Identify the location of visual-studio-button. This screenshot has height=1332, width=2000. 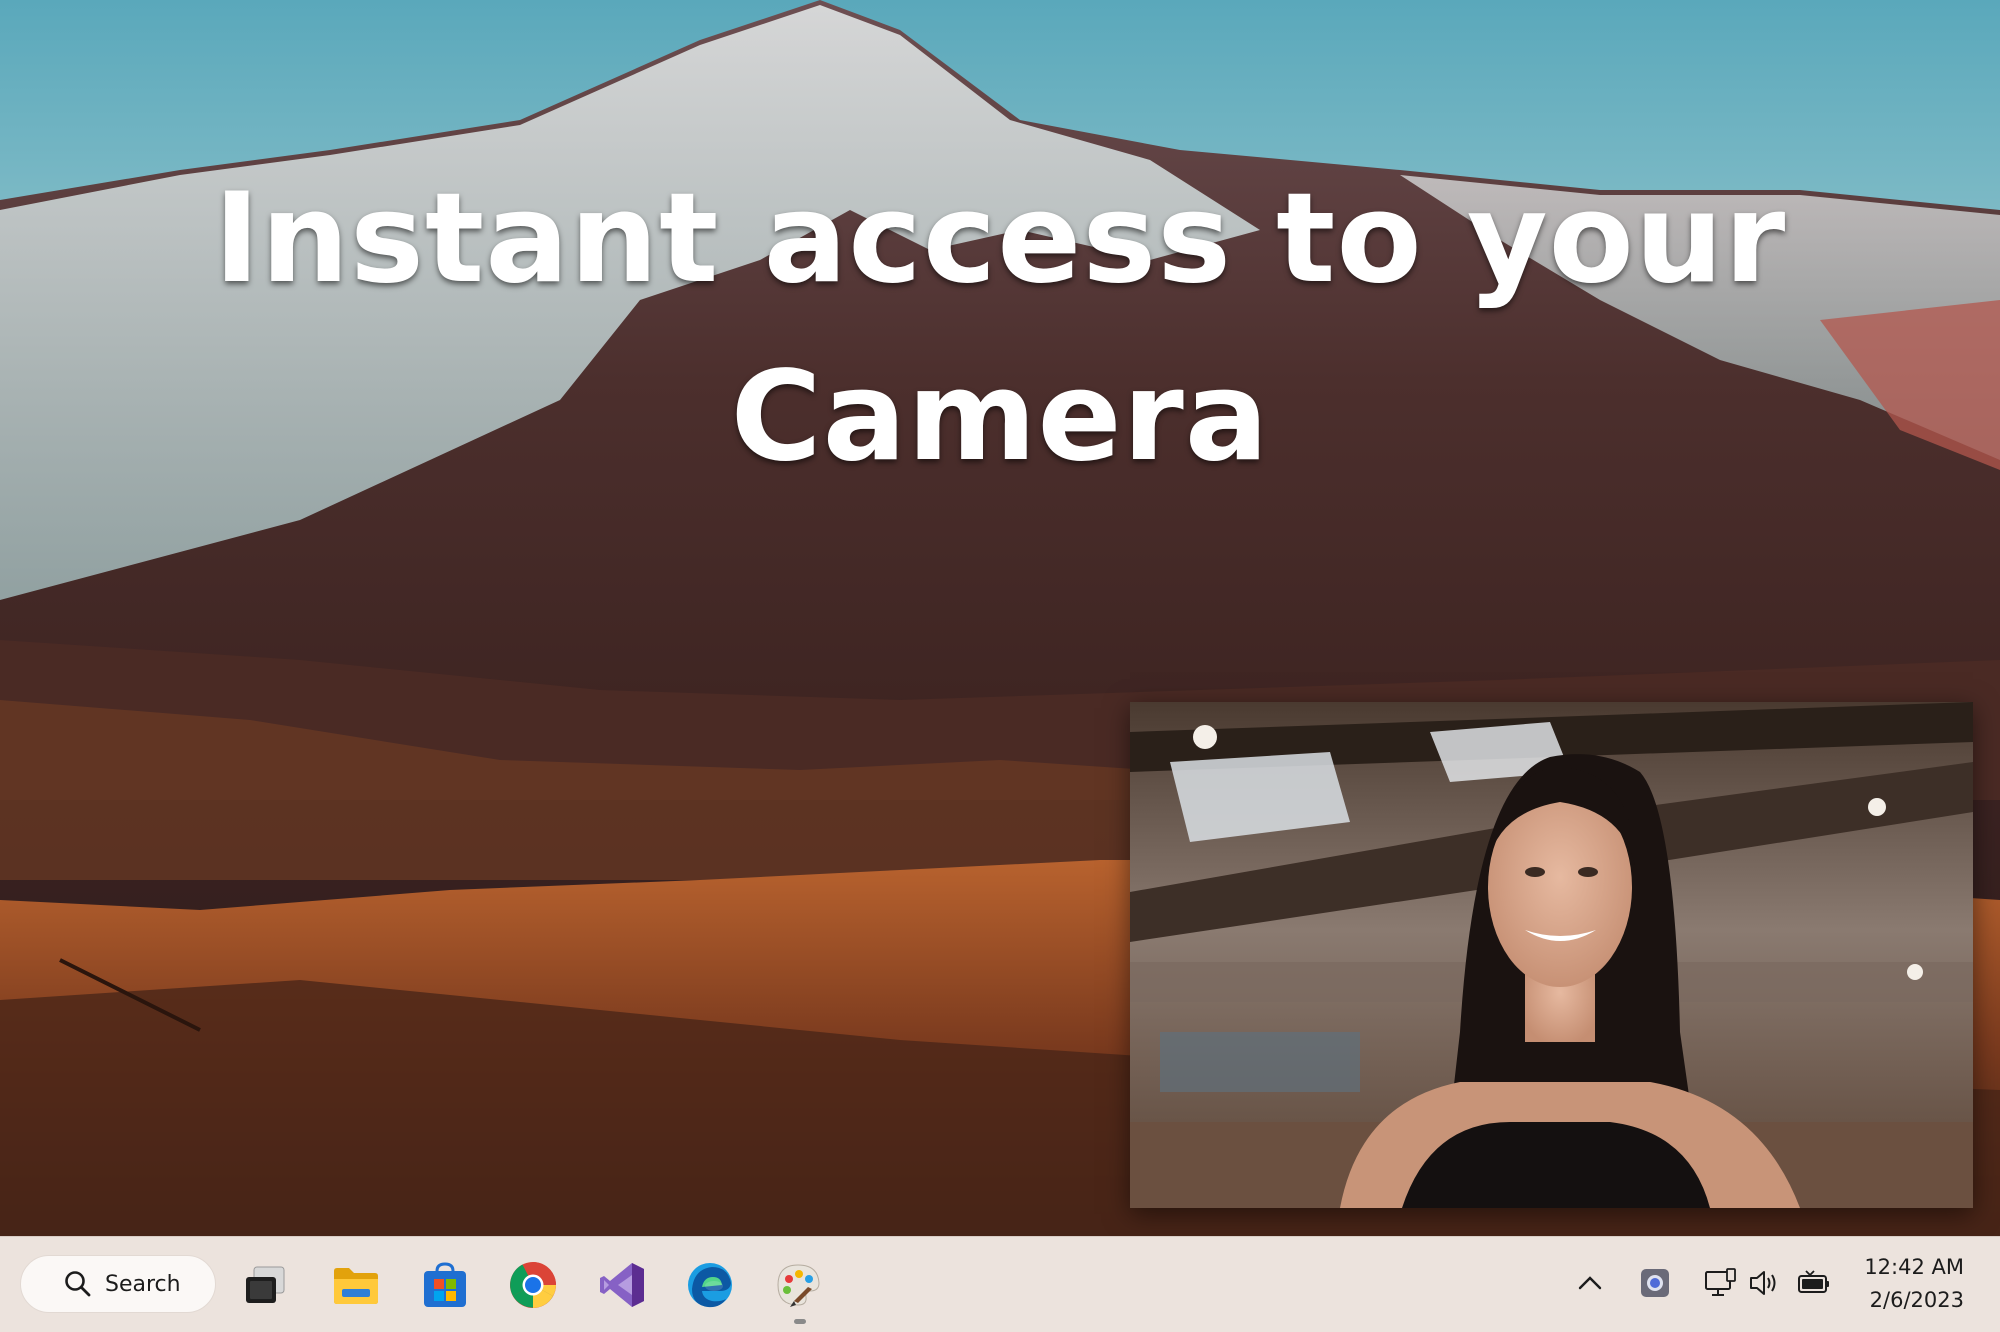
(622, 1285).